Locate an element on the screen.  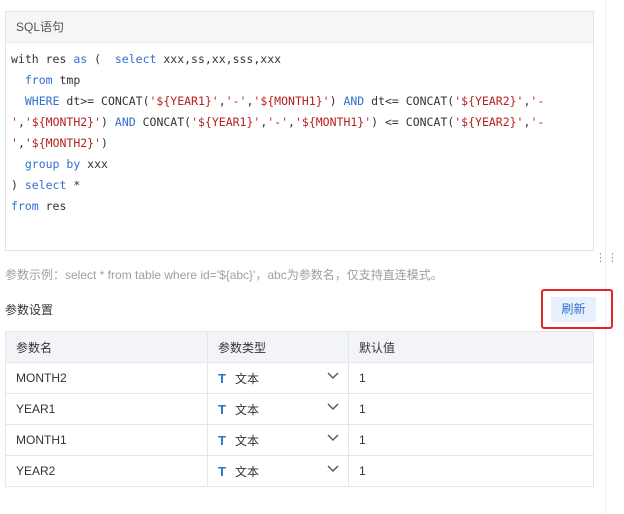
sql-text: with res is located at coordinates (42, 59).